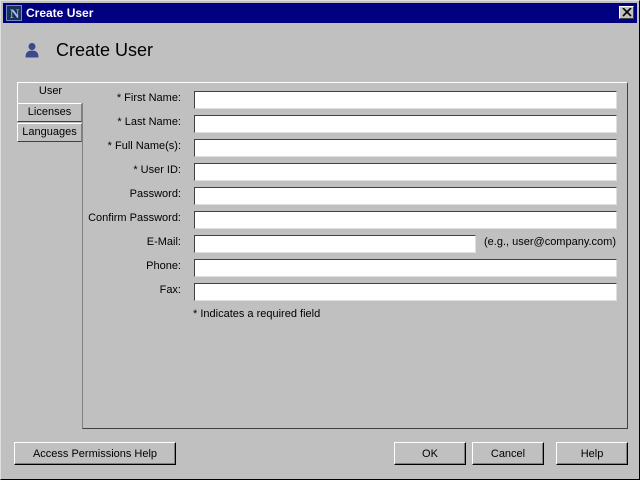 This screenshot has height=480, width=640. What do you see at coordinates (163, 266) in the screenshot?
I see `phone-label: Phone:` at bounding box center [163, 266].